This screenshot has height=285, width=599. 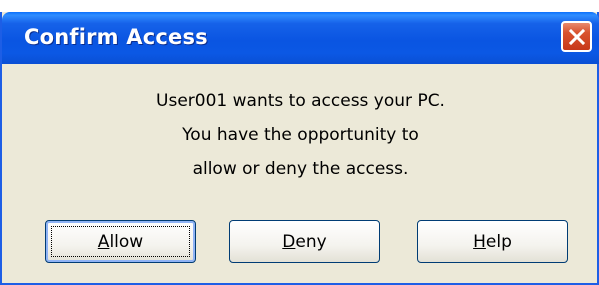 I want to click on deny-button-label: Deny, so click(x=304, y=241).